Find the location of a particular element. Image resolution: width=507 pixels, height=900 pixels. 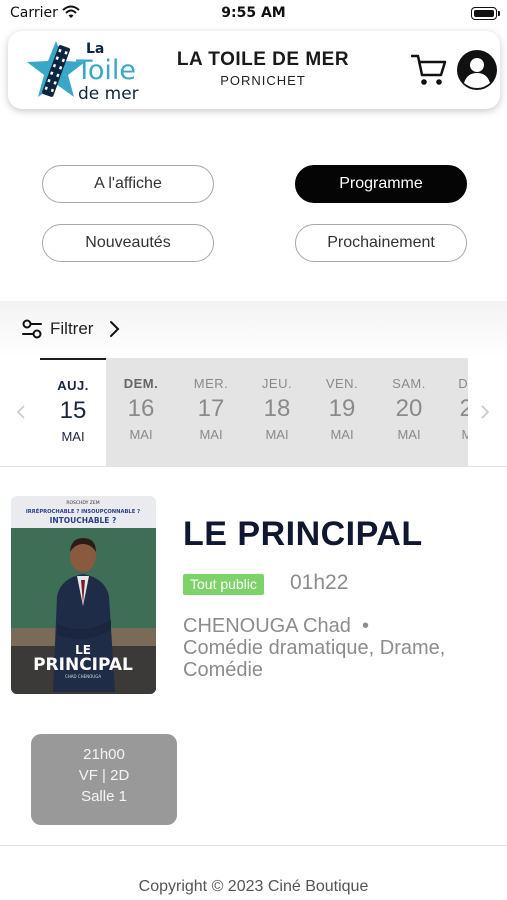

date-item: JEU. 18 MAI is located at coordinates (277, 413).